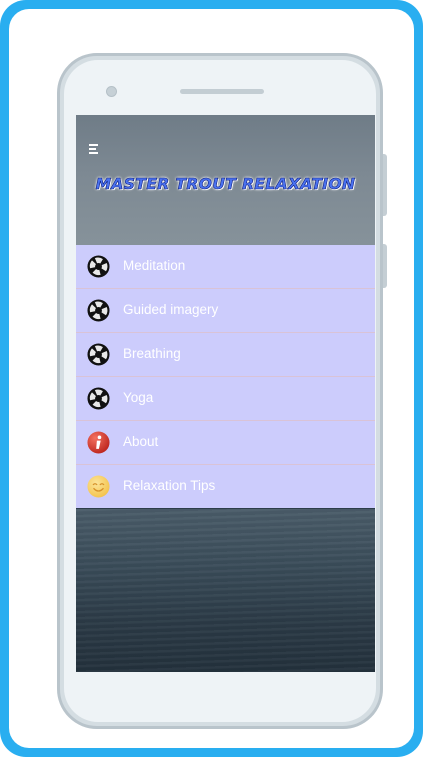 The image size is (423, 757). Describe the element at coordinates (225, 443) in the screenshot. I see `menu-item-about: About` at that location.